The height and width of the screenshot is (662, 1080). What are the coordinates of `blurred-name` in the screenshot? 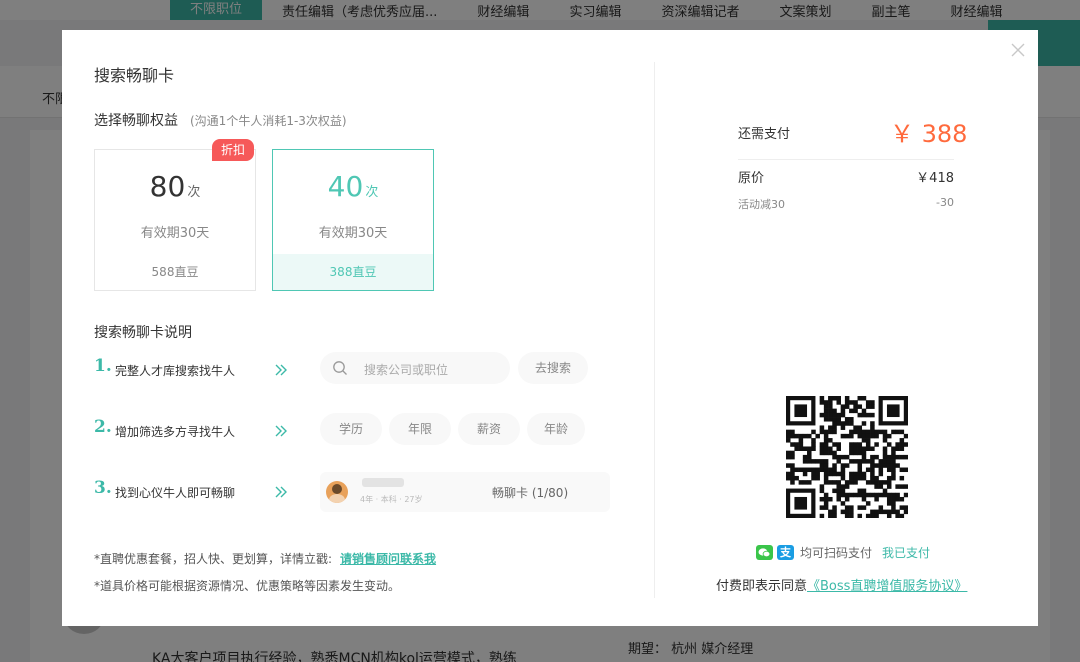 It's located at (383, 482).